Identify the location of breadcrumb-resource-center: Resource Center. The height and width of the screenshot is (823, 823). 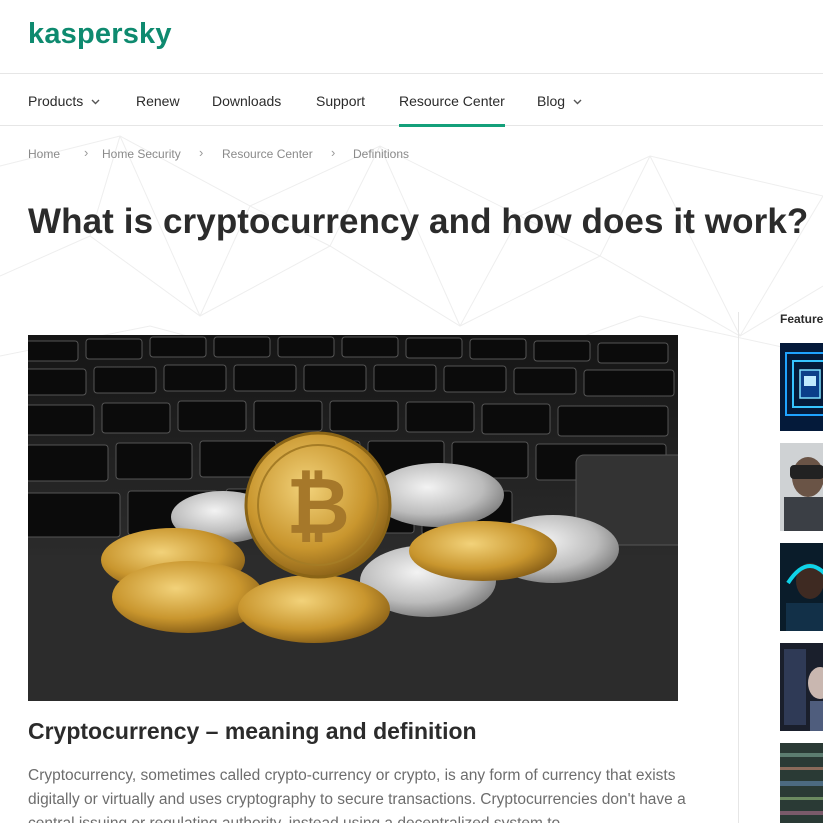
(267, 154).